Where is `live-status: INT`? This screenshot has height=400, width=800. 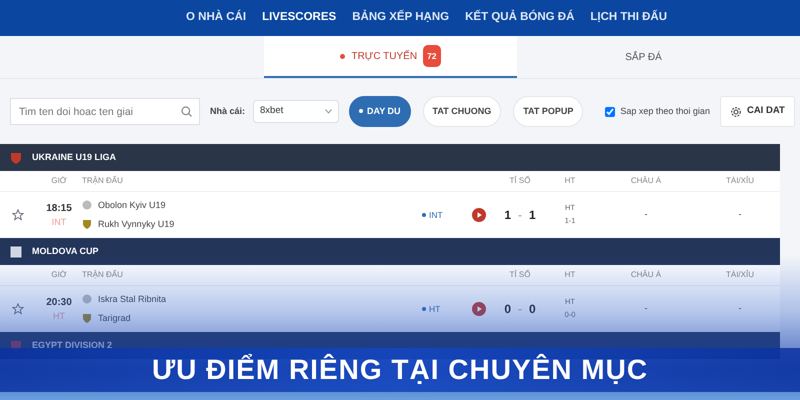
live-status: INT is located at coordinates (436, 215).